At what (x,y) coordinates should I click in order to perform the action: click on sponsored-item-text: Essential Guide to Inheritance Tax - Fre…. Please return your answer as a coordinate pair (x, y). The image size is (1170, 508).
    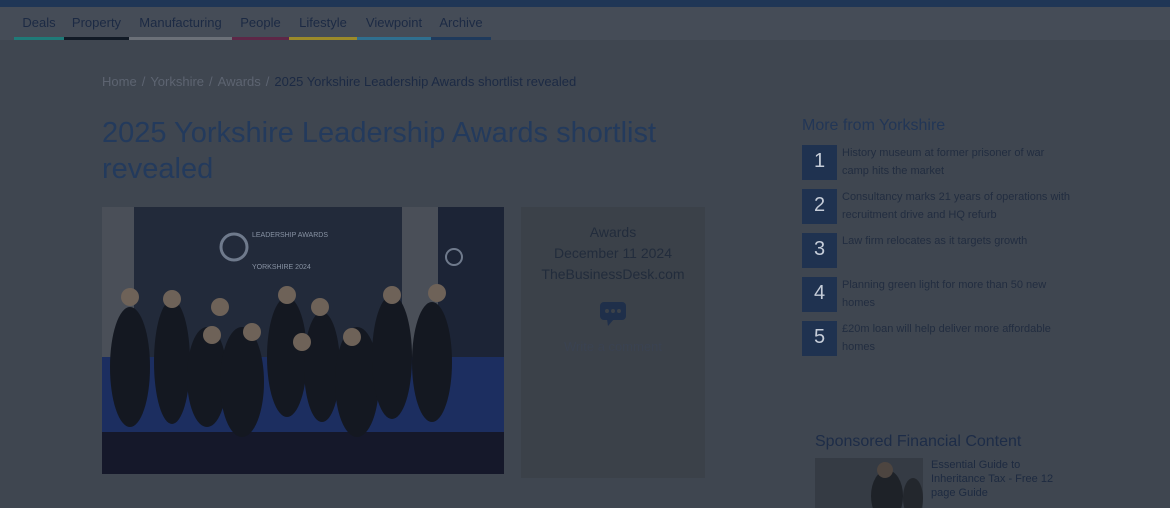
    Looking at the image, I should click on (1001, 479).